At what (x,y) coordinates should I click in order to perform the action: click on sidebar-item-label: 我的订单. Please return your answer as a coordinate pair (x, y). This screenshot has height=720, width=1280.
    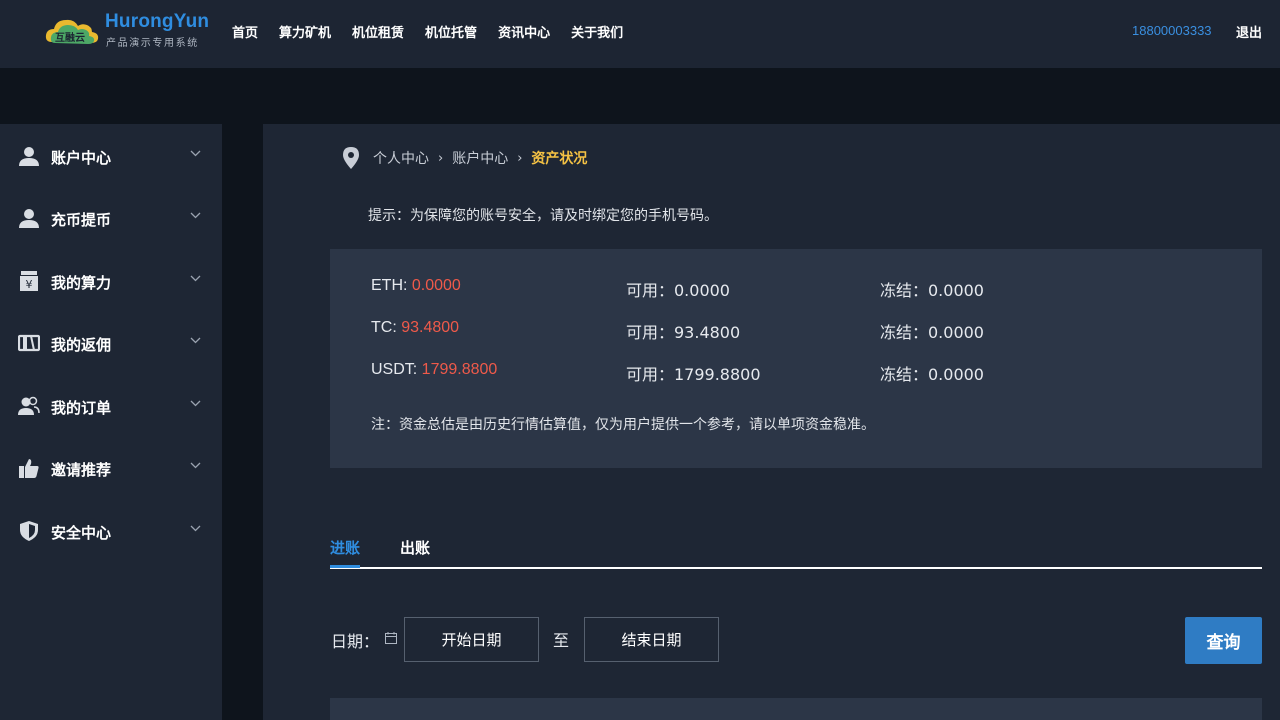
    Looking at the image, I should click on (81, 408).